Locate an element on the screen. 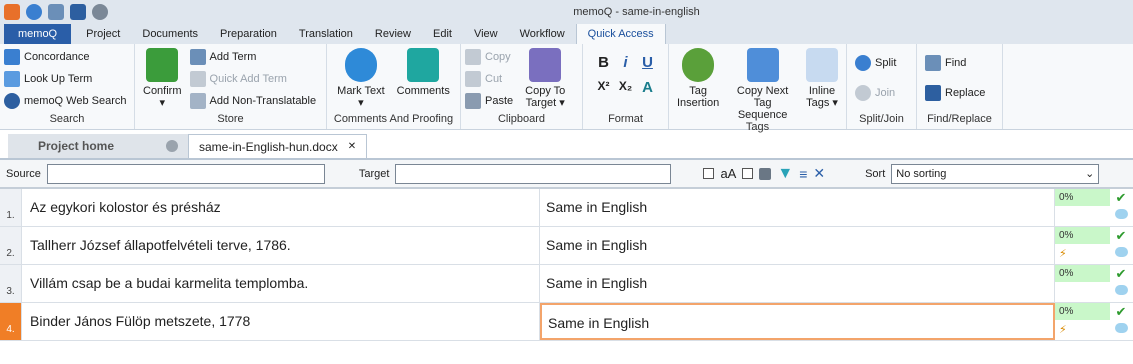 This screenshot has height=364, width=1133. group-format: B i U X² X₂ A Format is located at coordinates (626, 86).